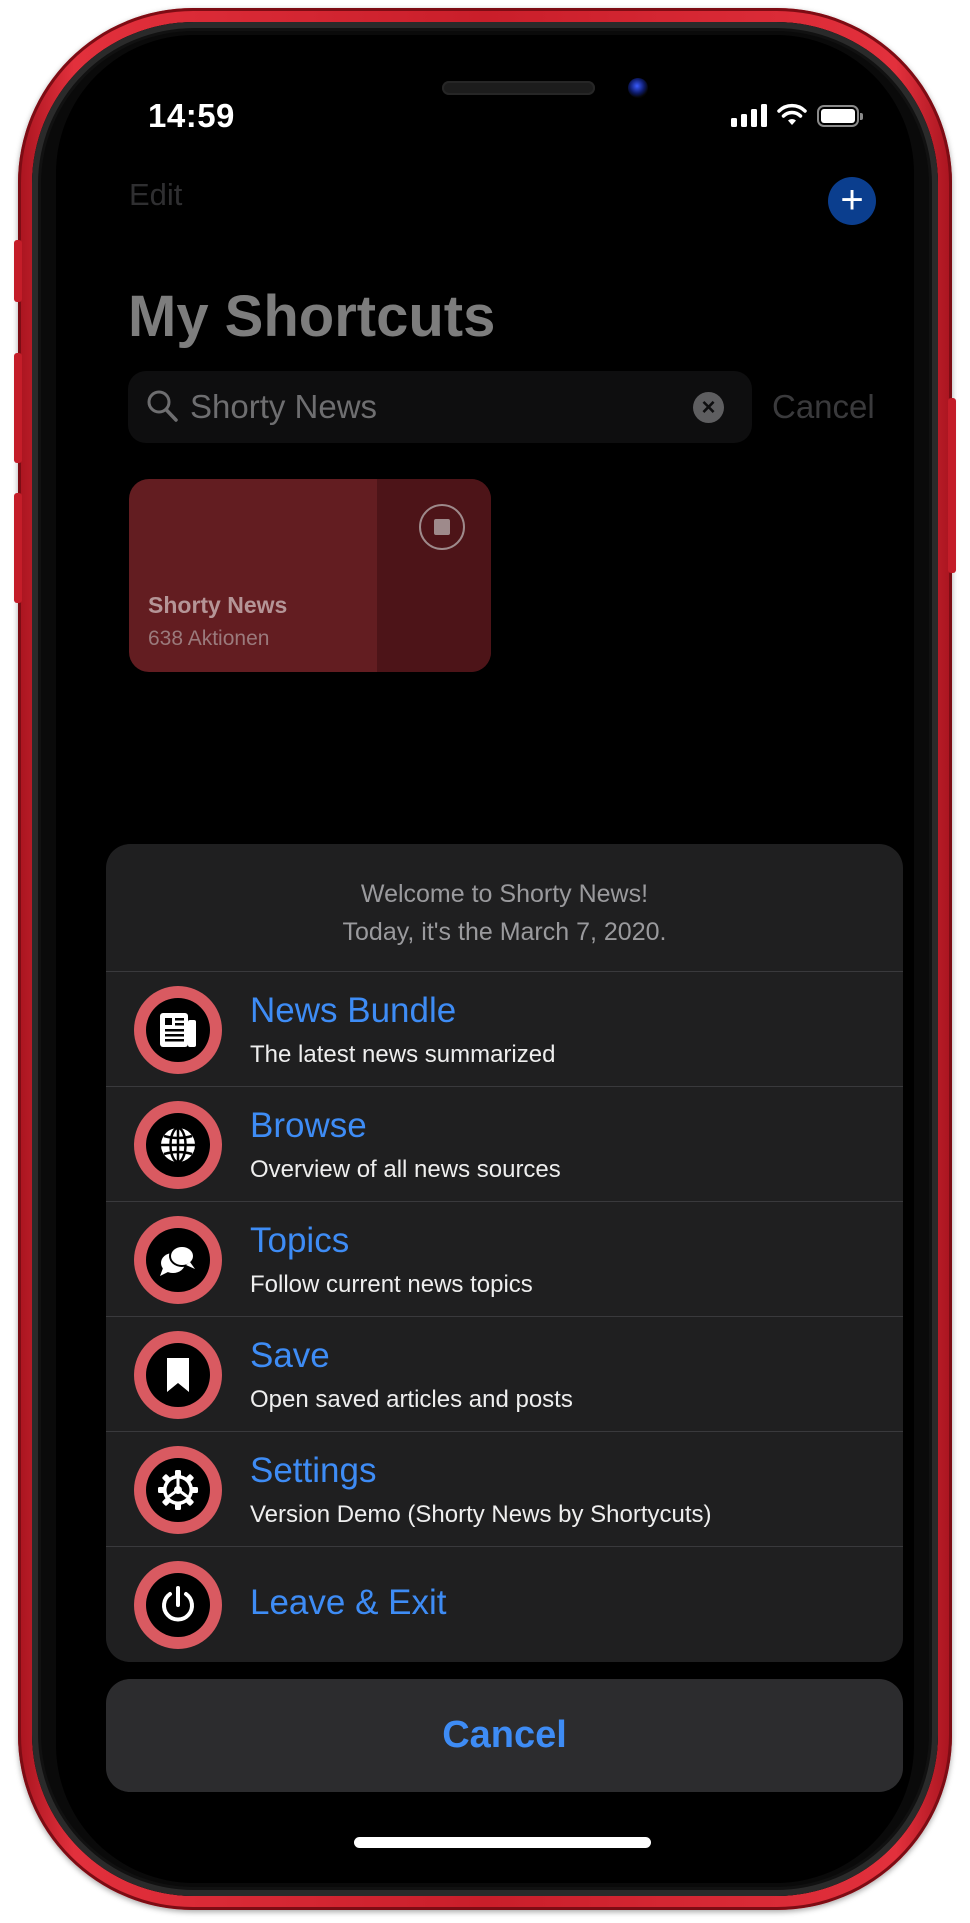  I want to click on menu-item-news-bundle: News Bundle The latest news summarized, so click(504, 1029).